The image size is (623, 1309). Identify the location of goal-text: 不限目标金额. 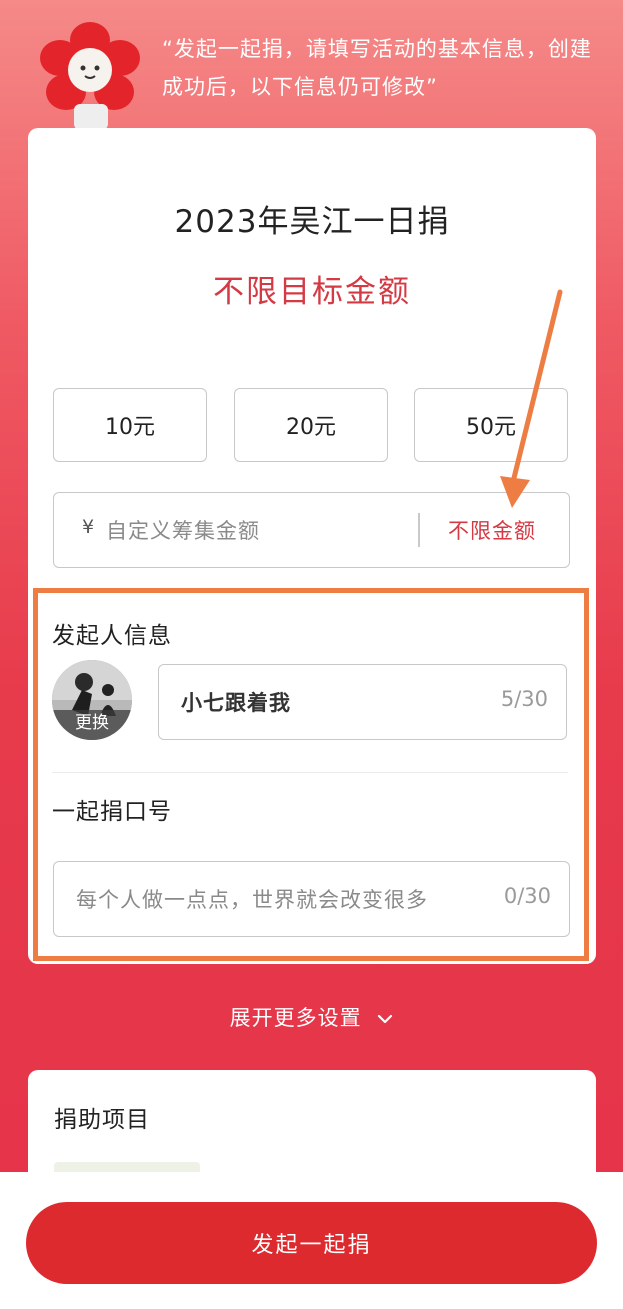
(312, 292).